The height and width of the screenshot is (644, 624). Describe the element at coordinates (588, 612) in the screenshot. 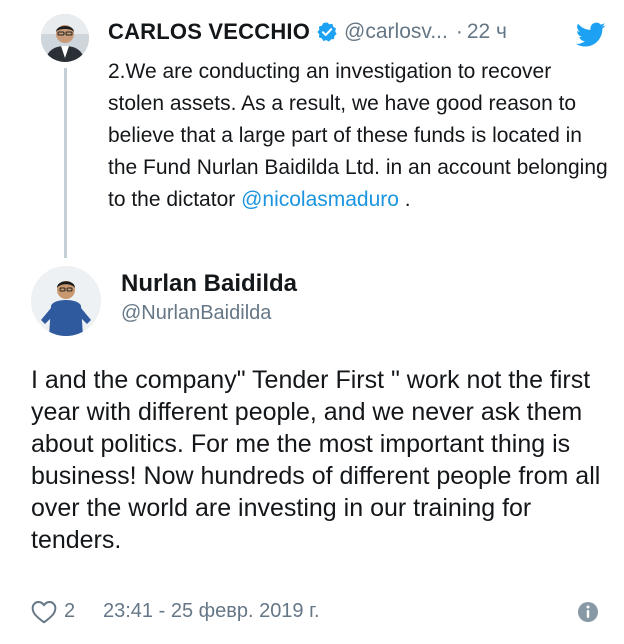

I see `info-icon` at that location.